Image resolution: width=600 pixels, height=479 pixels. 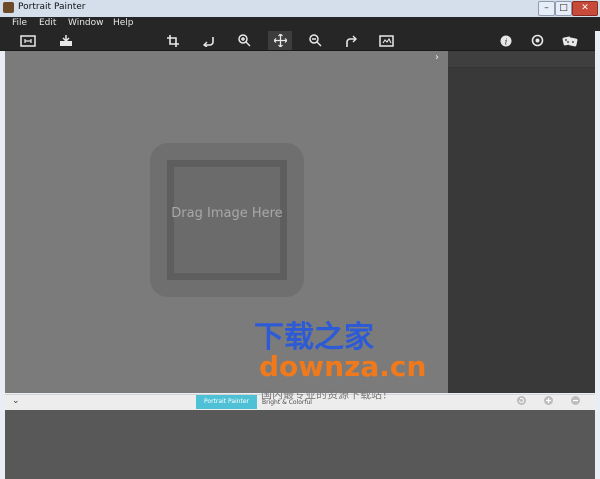 I want to click on info-icon: i, so click(x=506, y=40).